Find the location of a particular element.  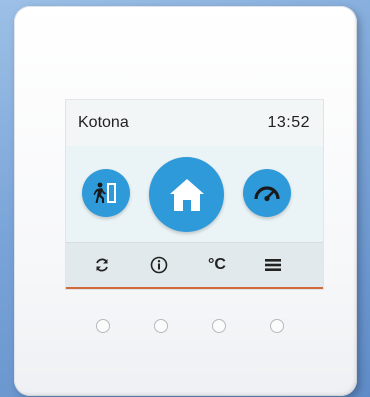

person-exit-door-icon is located at coordinates (104, 192).